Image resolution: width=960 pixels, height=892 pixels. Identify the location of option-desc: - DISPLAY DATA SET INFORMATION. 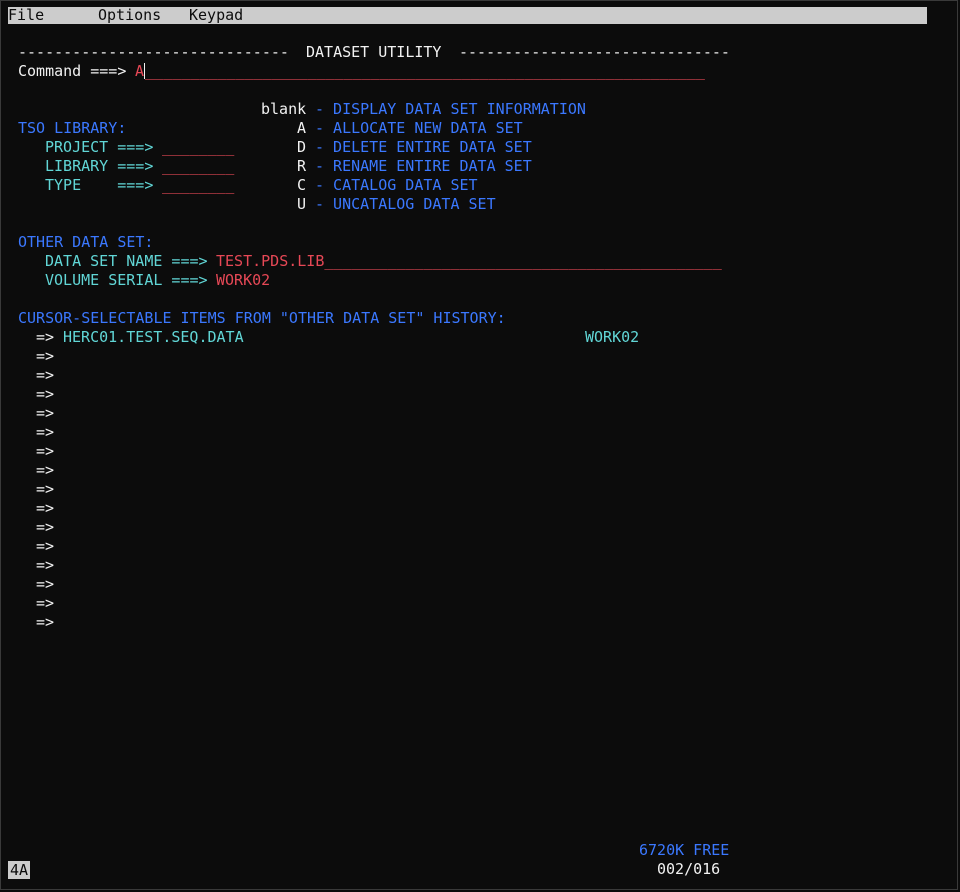
(450, 109).